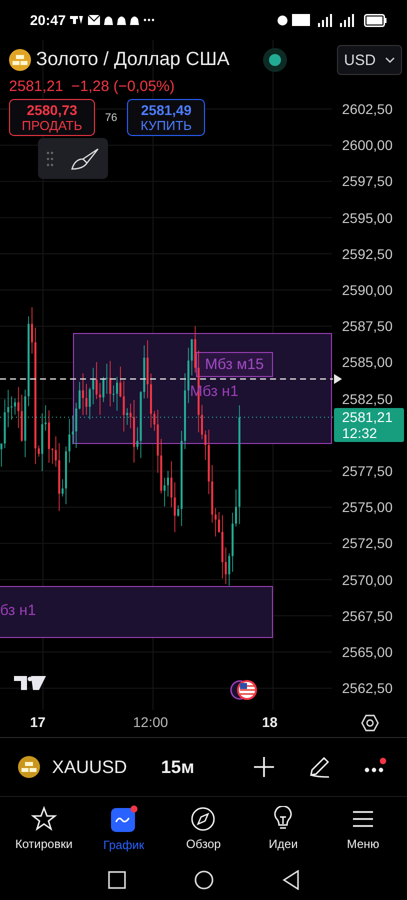 The height and width of the screenshot is (900, 407). I want to click on price-axis-label: 2582,50, so click(367, 399).